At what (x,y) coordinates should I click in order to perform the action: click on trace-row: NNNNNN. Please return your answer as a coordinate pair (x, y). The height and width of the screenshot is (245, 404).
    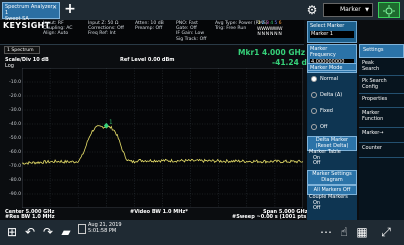
    Looking at the image, I should click on (269, 34).